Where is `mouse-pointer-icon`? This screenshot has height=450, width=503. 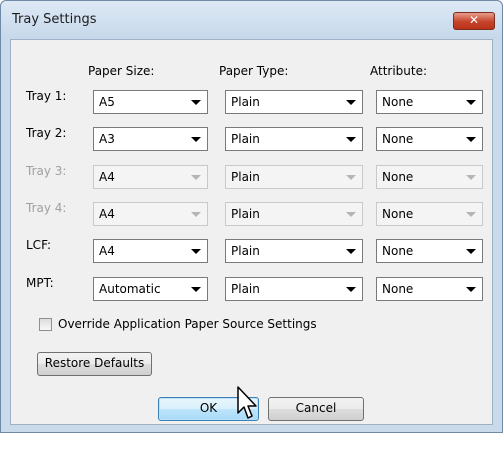
mouse-pointer-icon is located at coordinates (247, 402).